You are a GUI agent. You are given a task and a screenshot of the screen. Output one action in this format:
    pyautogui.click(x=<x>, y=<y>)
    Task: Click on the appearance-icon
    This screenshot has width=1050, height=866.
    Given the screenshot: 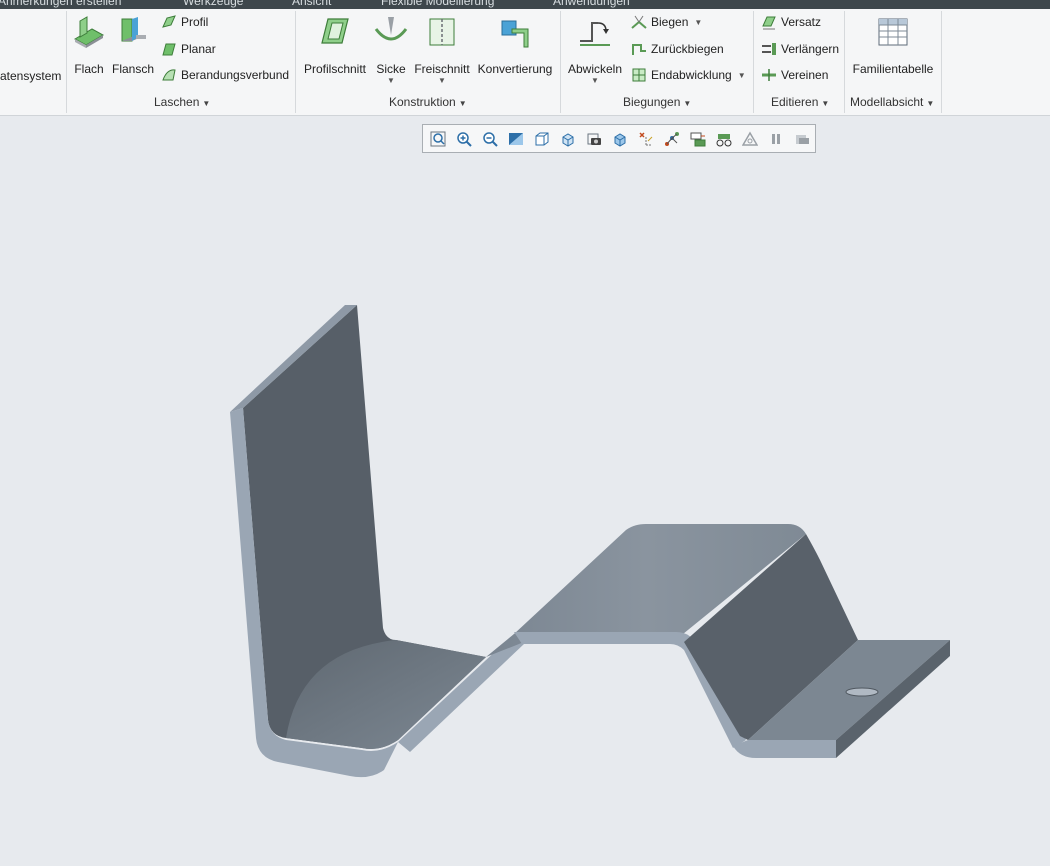 What is the action you would take?
    pyautogui.click(x=802, y=139)
    